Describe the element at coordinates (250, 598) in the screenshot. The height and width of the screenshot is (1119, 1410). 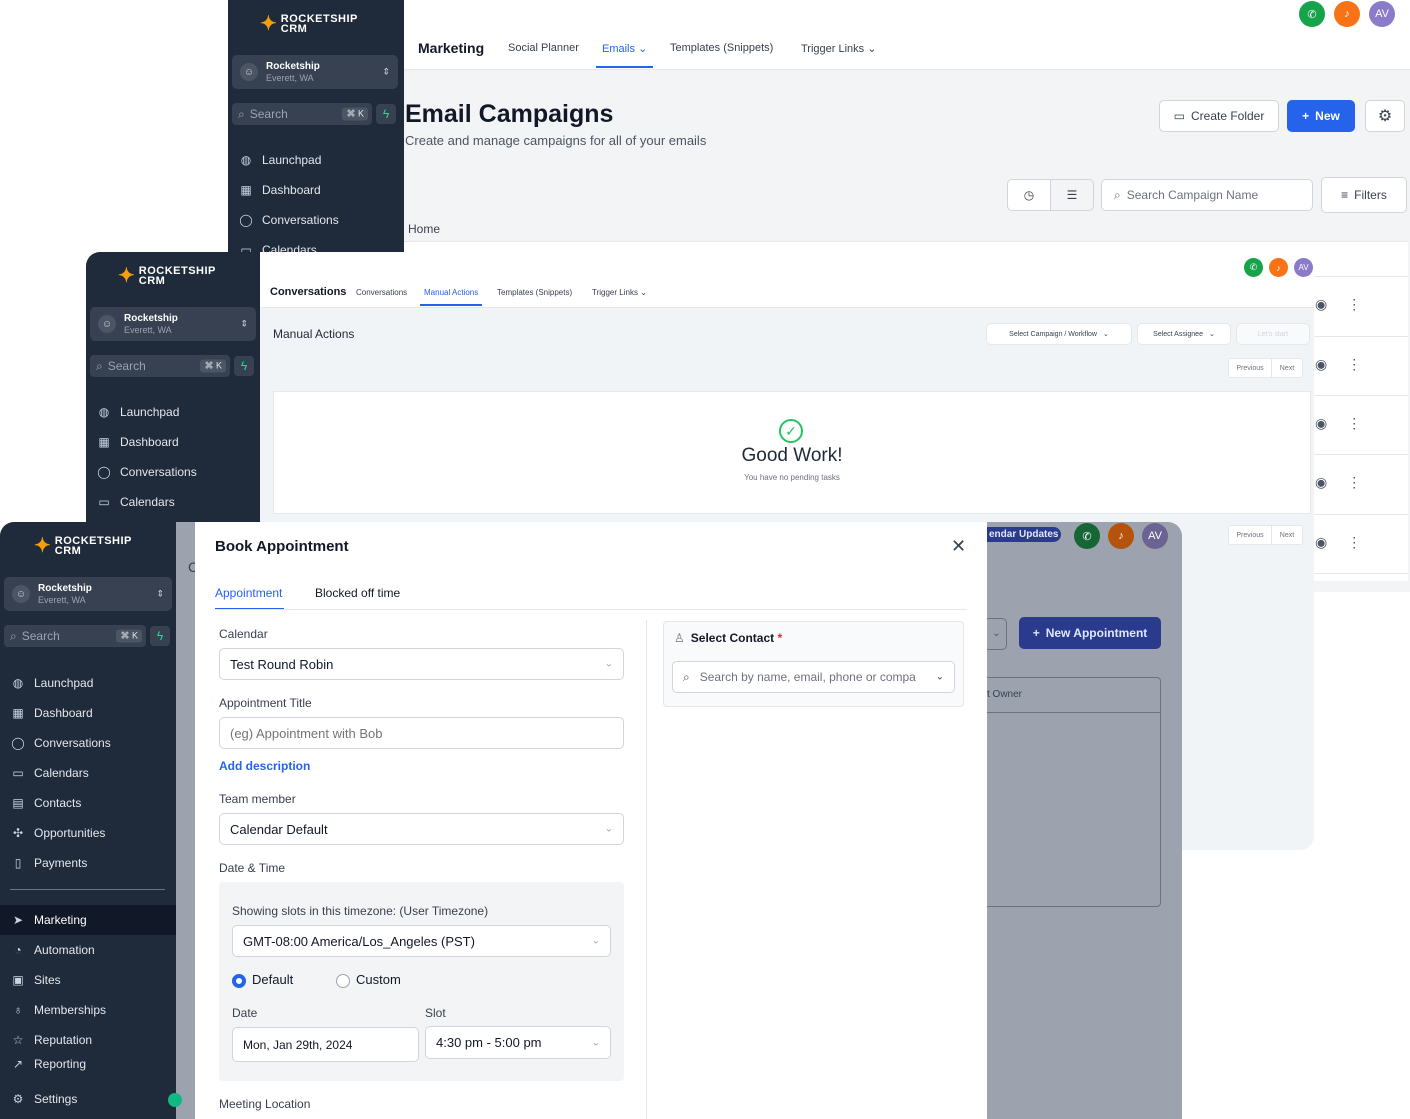
I see `tab-appointment: Appointment` at that location.